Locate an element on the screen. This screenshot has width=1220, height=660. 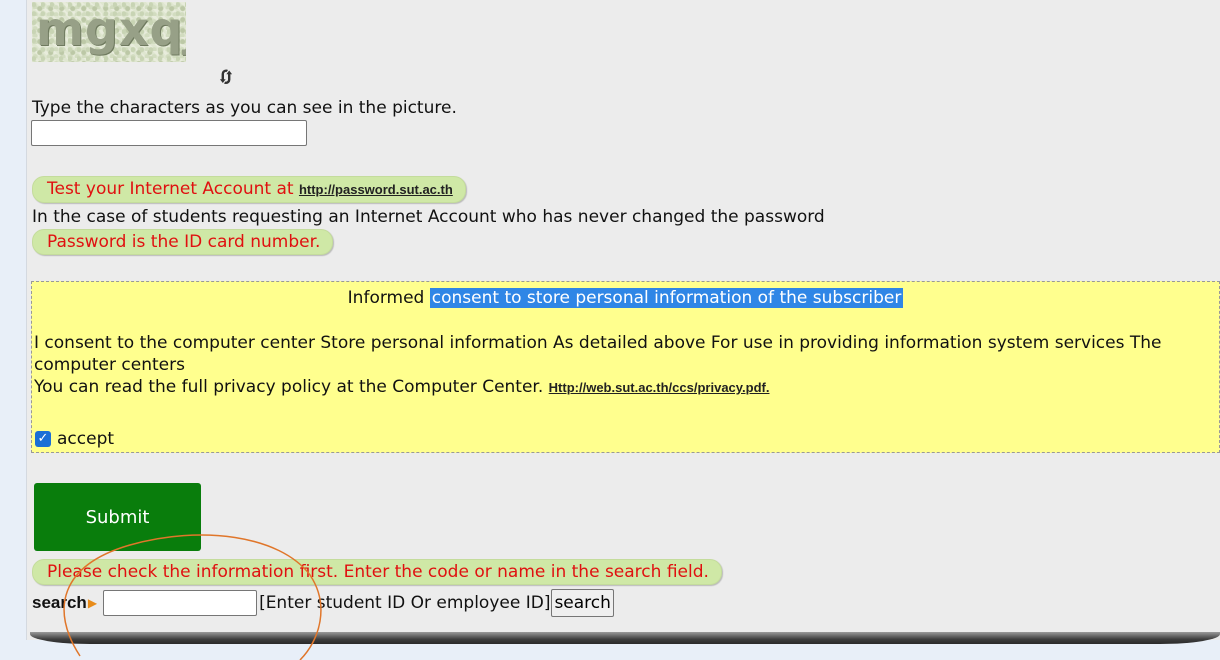
password-site-link: http://password.sut.ac.th is located at coordinates (376, 189).